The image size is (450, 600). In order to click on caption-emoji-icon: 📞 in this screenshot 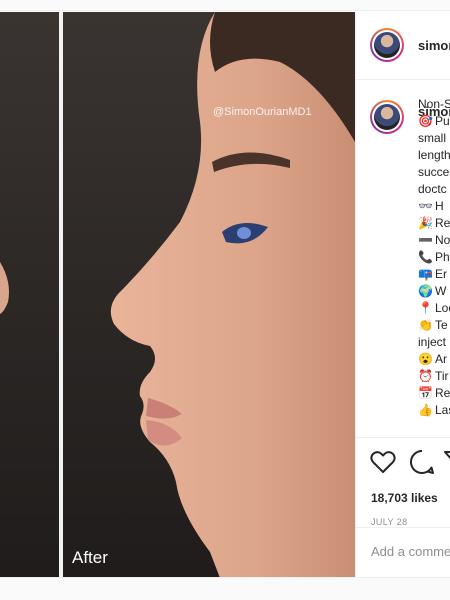, I will do `click(425, 257)`.